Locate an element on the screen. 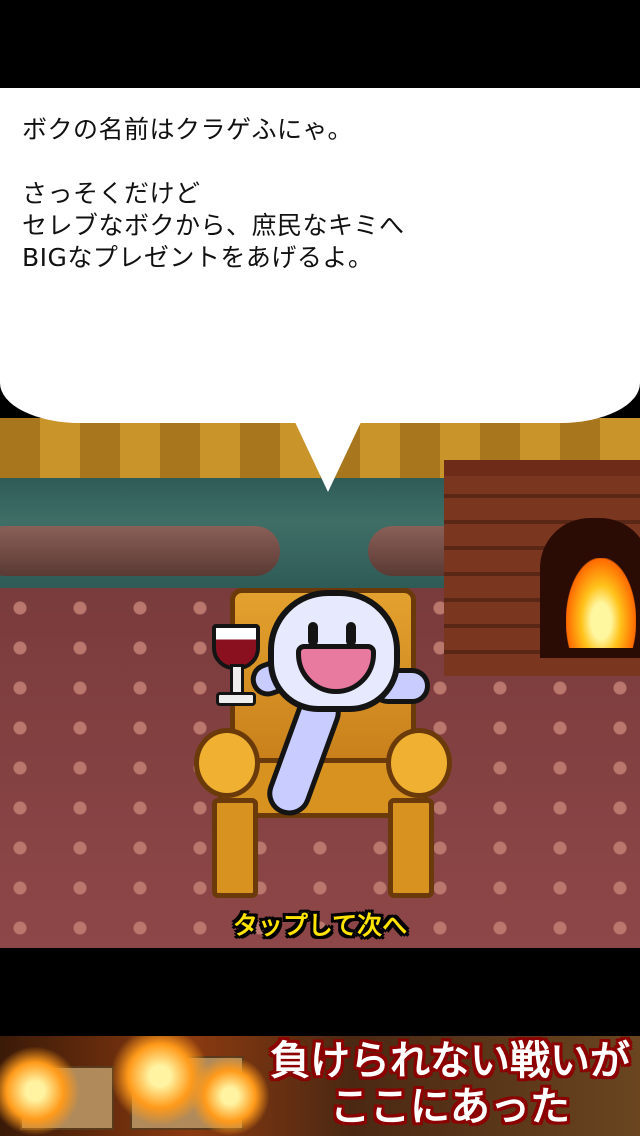  character-eye-left is located at coordinates (313, 634).